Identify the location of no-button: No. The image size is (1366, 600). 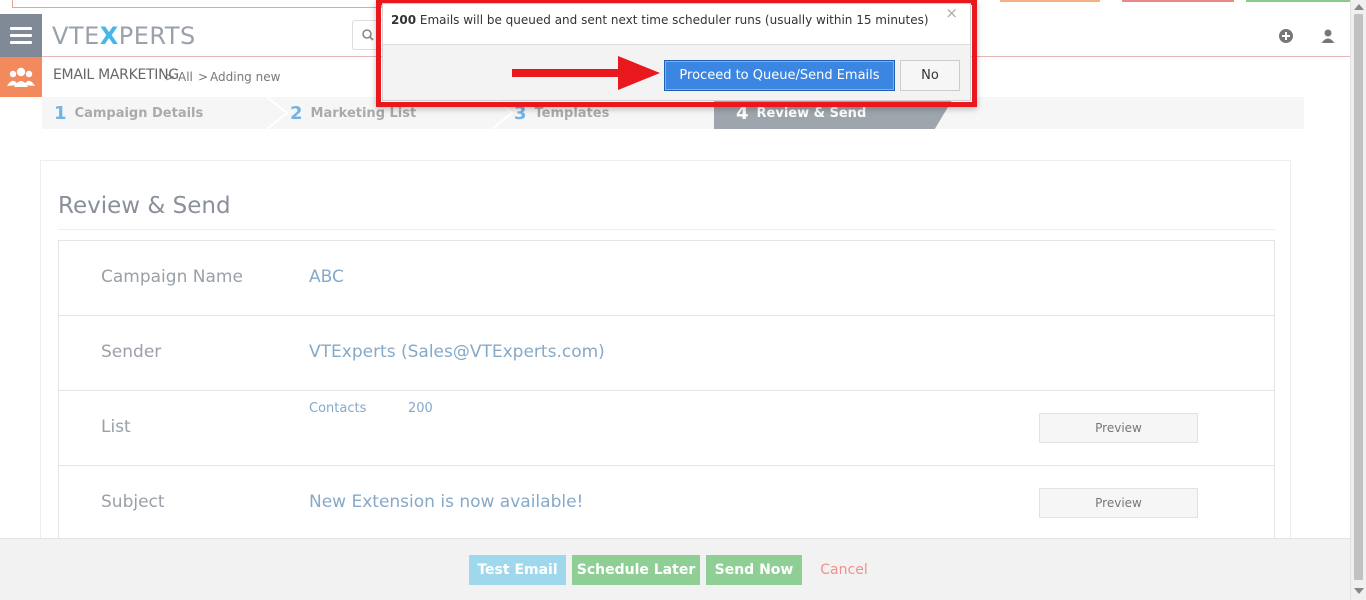
(930, 75).